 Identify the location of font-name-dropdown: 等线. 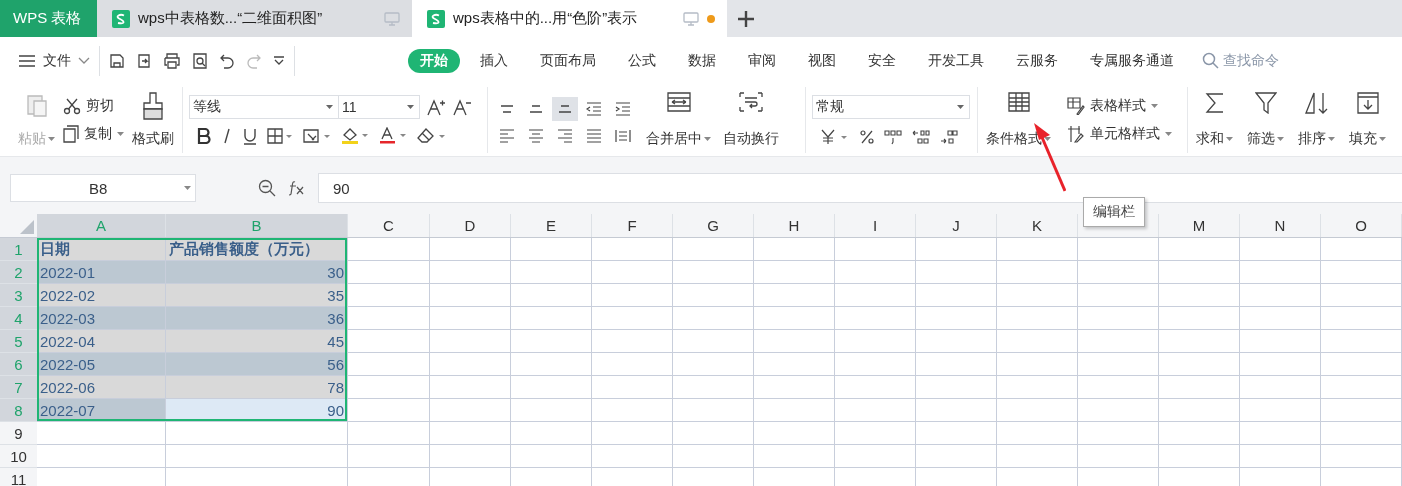
(264, 107).